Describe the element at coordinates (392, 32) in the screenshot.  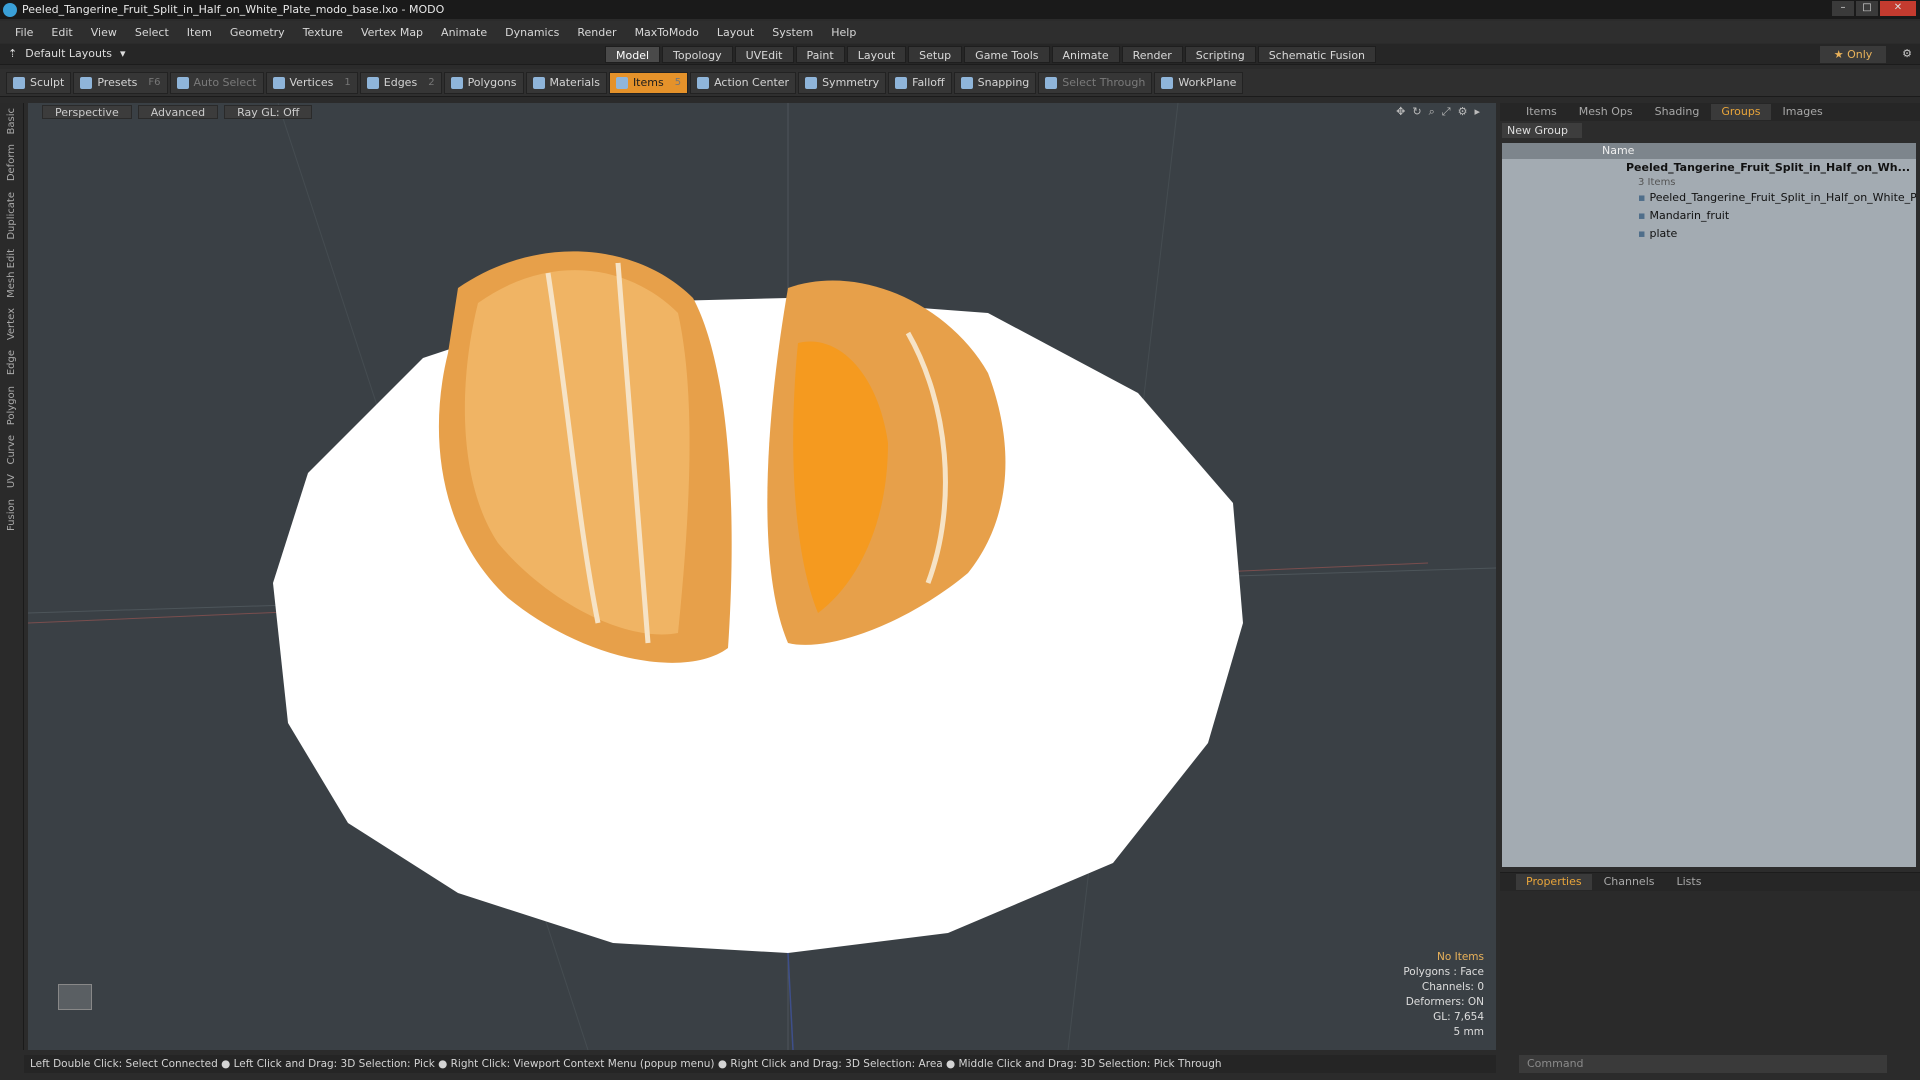
I see `menu-vertex-map: Vertex Map` at that location.